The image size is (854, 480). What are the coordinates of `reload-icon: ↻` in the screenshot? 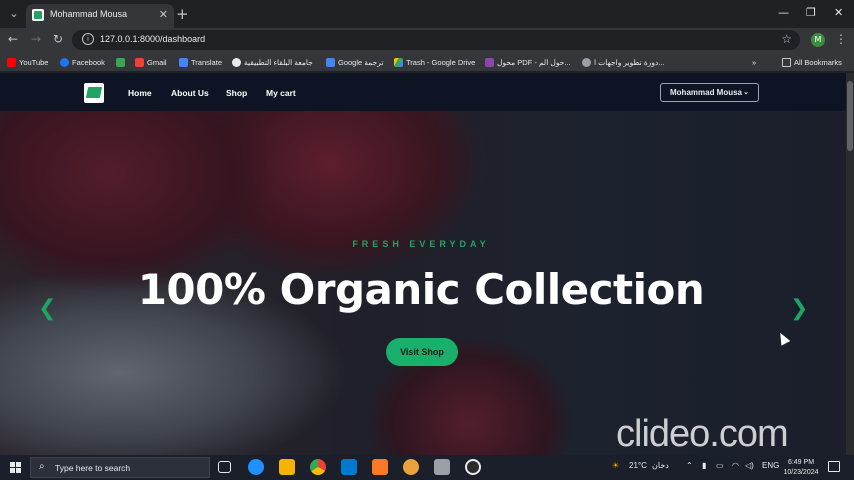 It's located at (58, 39).